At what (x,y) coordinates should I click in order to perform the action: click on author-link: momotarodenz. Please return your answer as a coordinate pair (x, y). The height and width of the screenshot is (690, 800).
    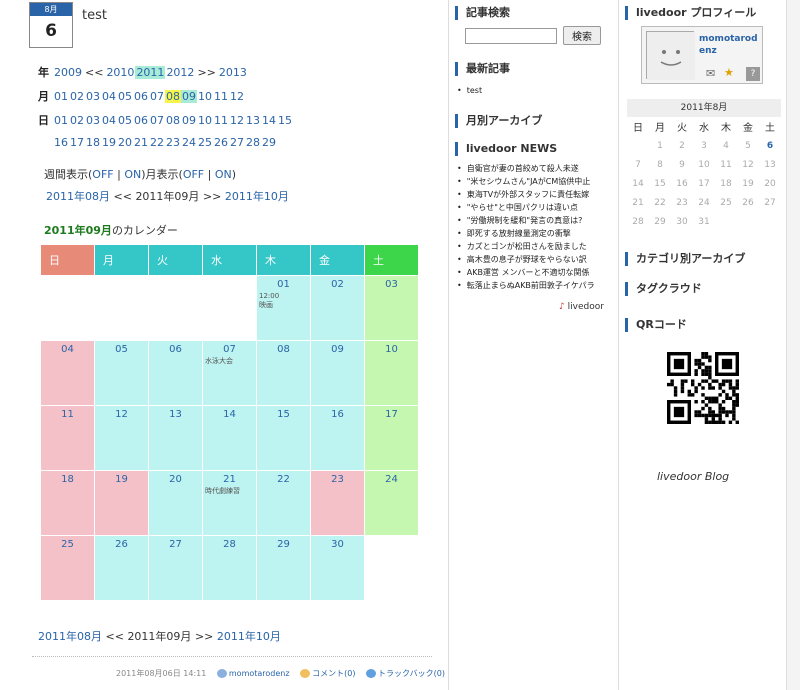
    Looking at the image, I should click on (259, 673).